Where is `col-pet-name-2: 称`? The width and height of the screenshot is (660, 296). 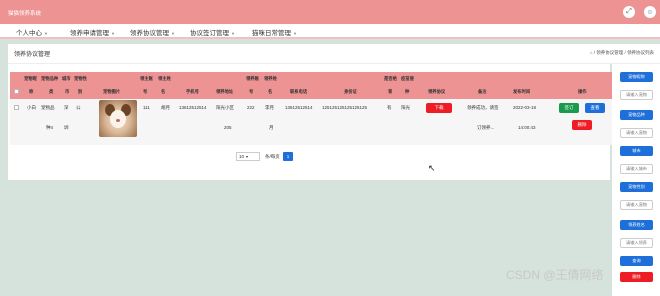
col-pet-name-2: 称 is located at coordinates (31, 91).